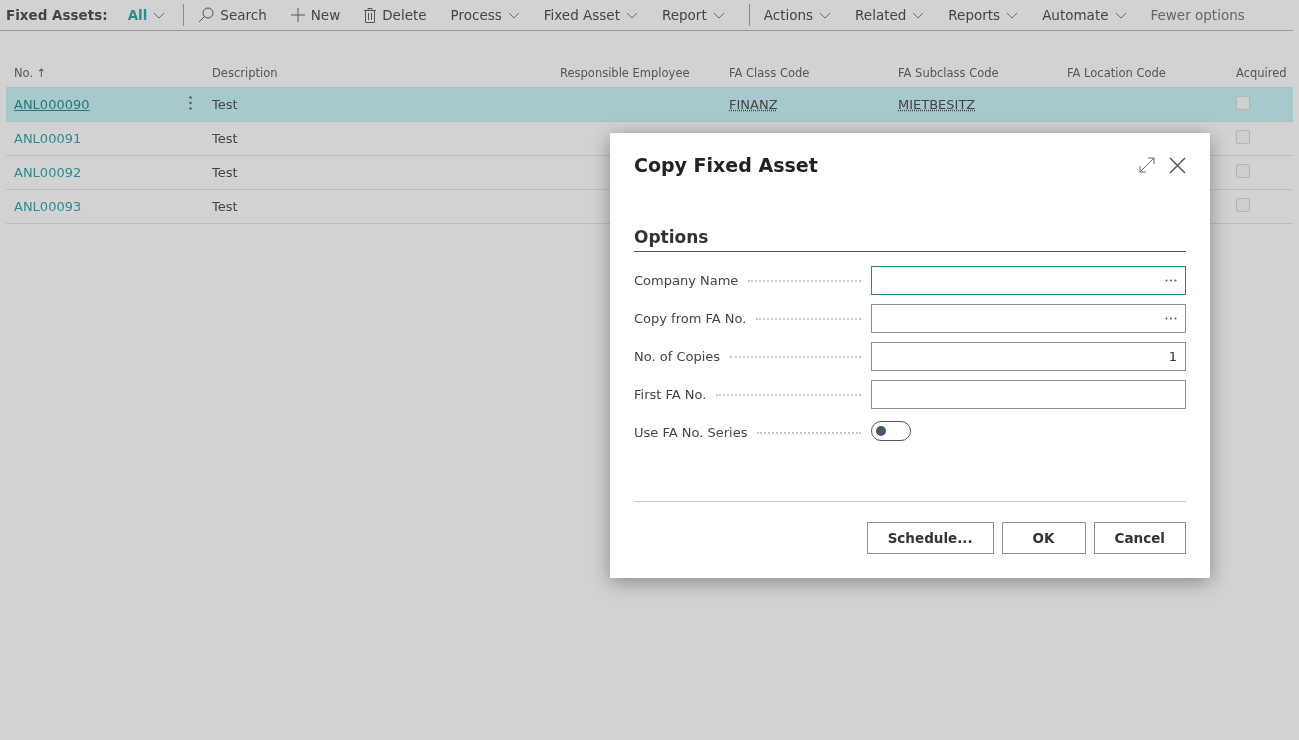 The width and height of the screenshot is (1299, 740). What do you see at coordinates (891, 431) in the screenshot?
I see `toggle-switch` at bounding box center [891, 431].